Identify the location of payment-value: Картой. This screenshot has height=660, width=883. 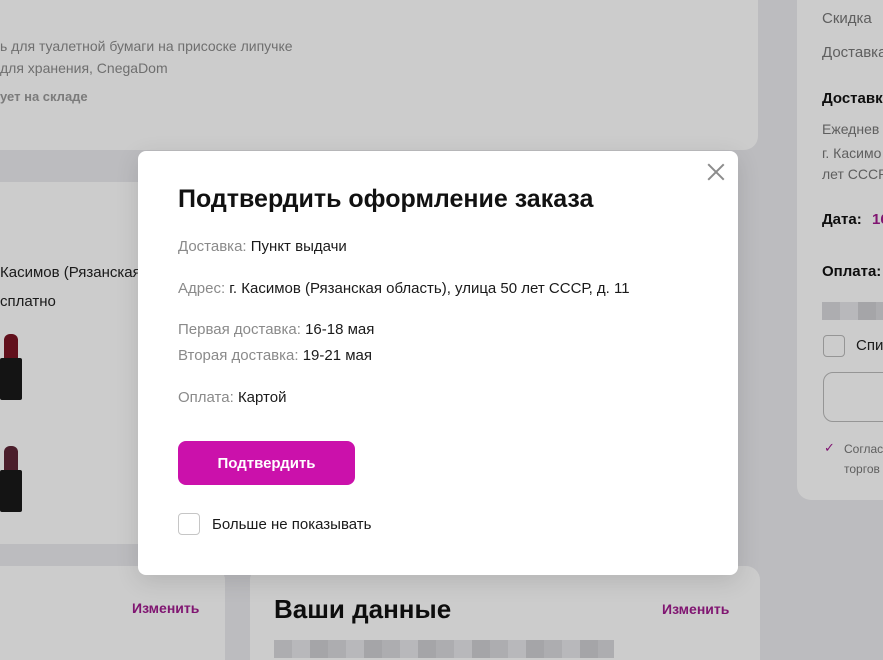
(262, 397).